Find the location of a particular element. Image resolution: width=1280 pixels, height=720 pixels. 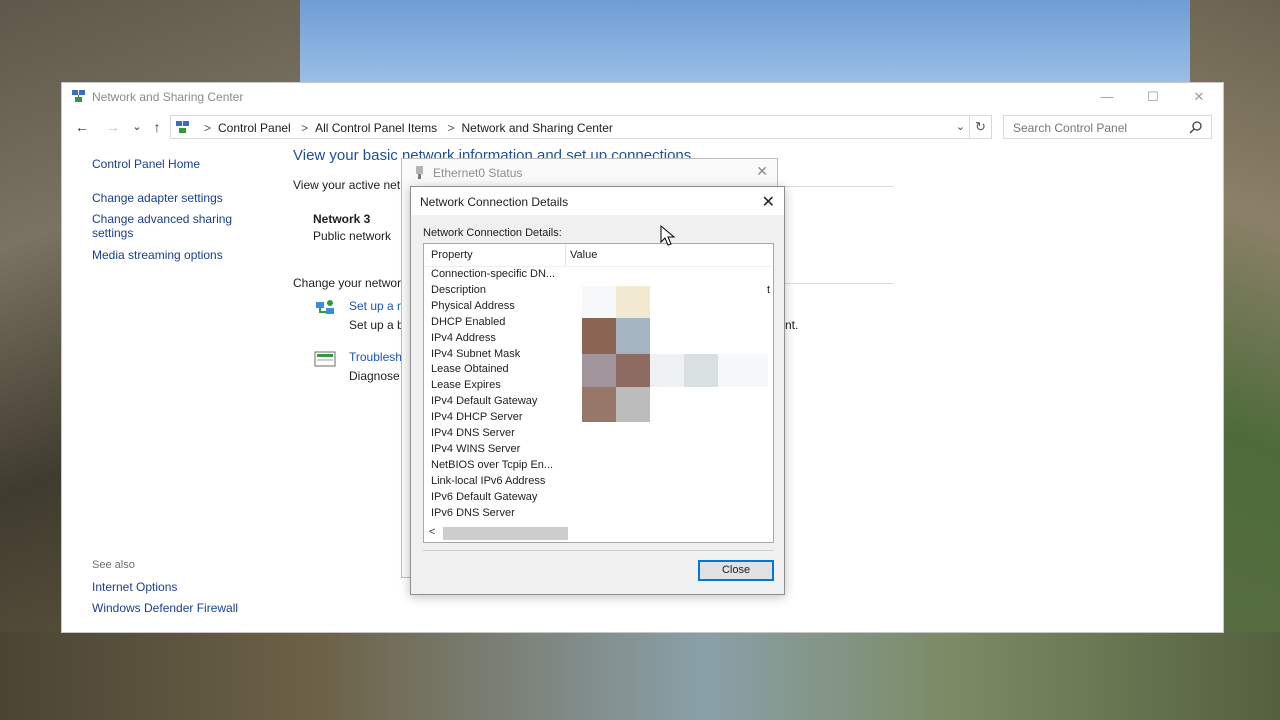

new-connection-icon is located at coordinates (325, 307).